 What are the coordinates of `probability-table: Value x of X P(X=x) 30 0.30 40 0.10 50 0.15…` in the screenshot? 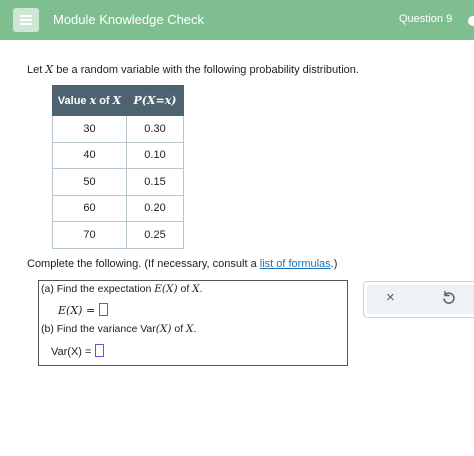 It's located at (118, 167).